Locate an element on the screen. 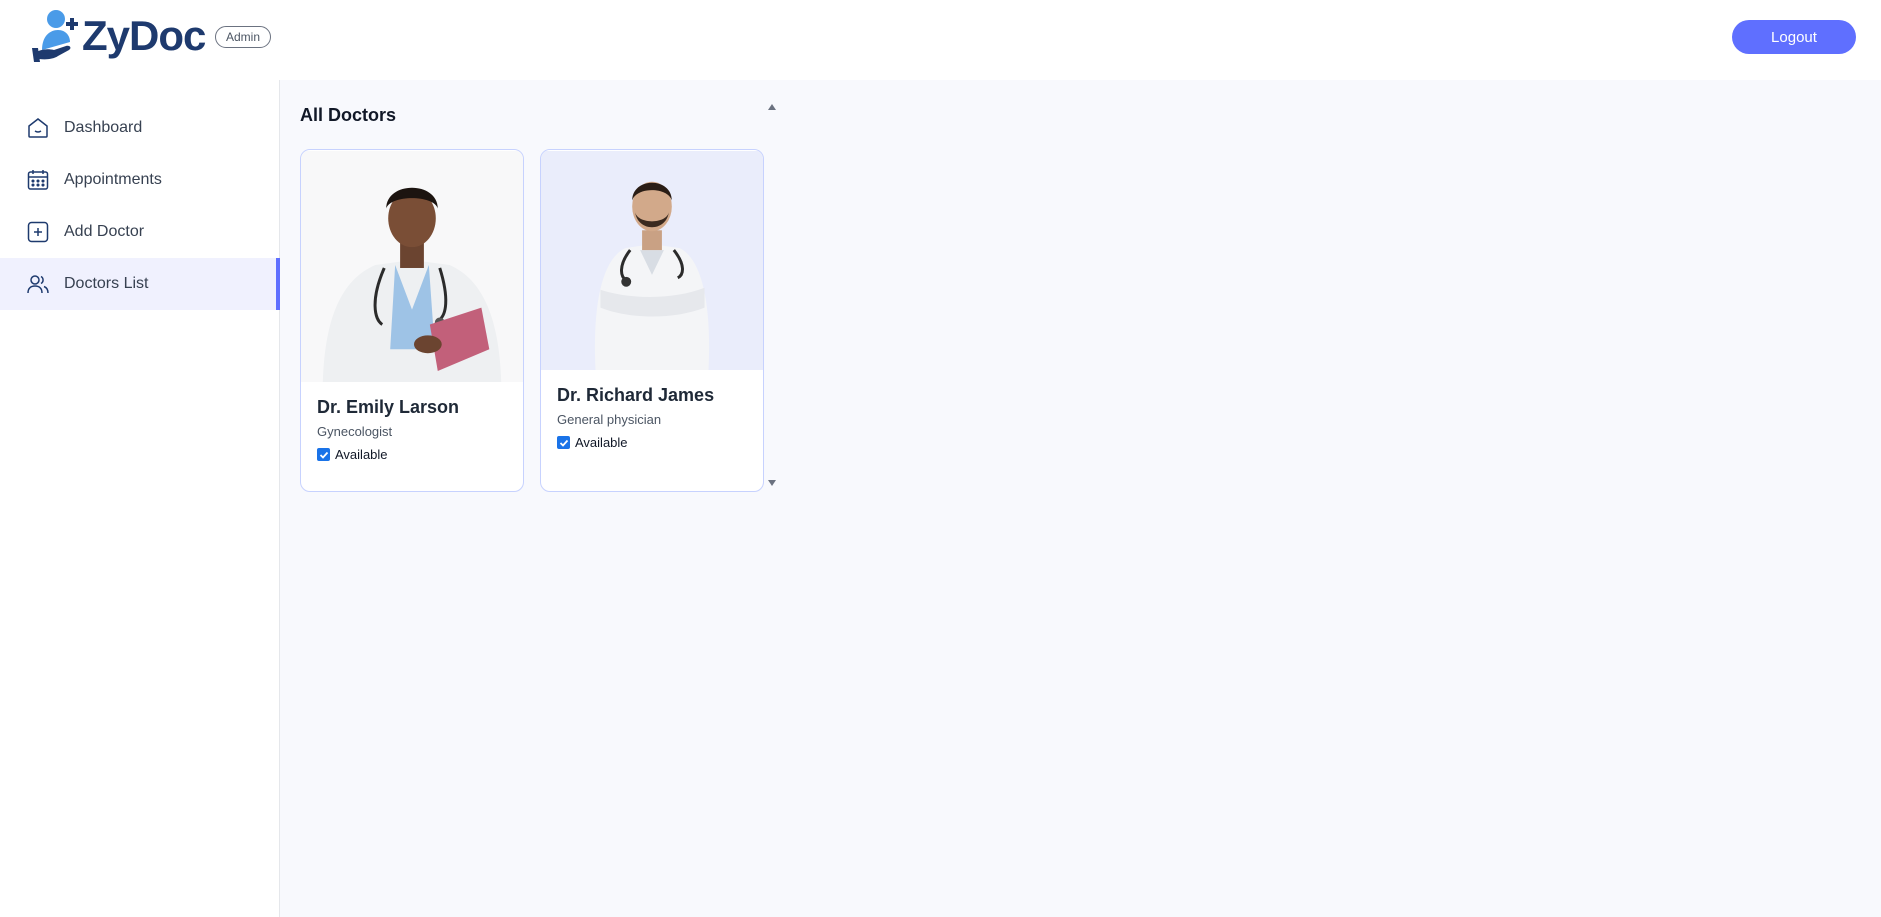  scroll-up-arrow is located at coordinates (772, 107).